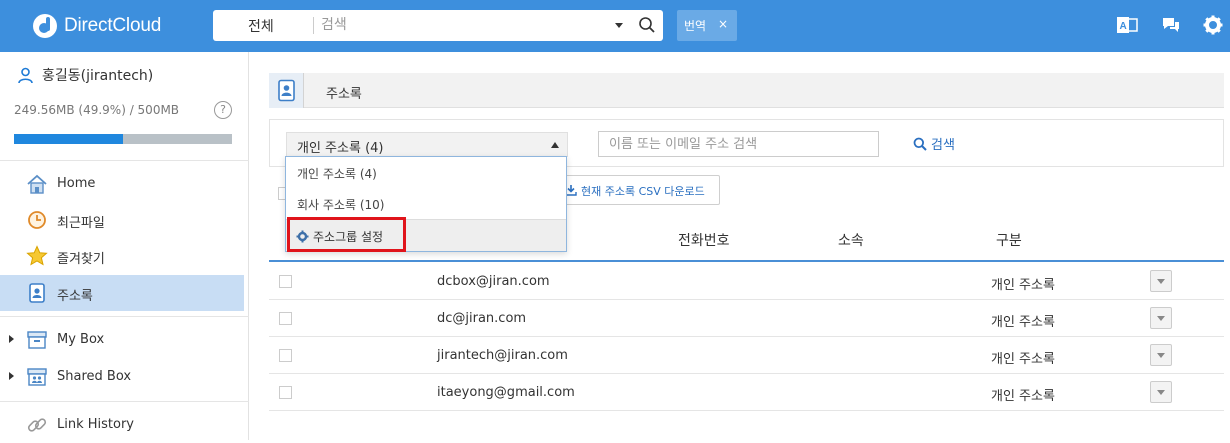 This screenshot has height=443, width=1230. What do you see at coordinates (94, 376) in the screenshot?
I see `sidebar-item-label: Shared Box` at bounding box center [94, 376].